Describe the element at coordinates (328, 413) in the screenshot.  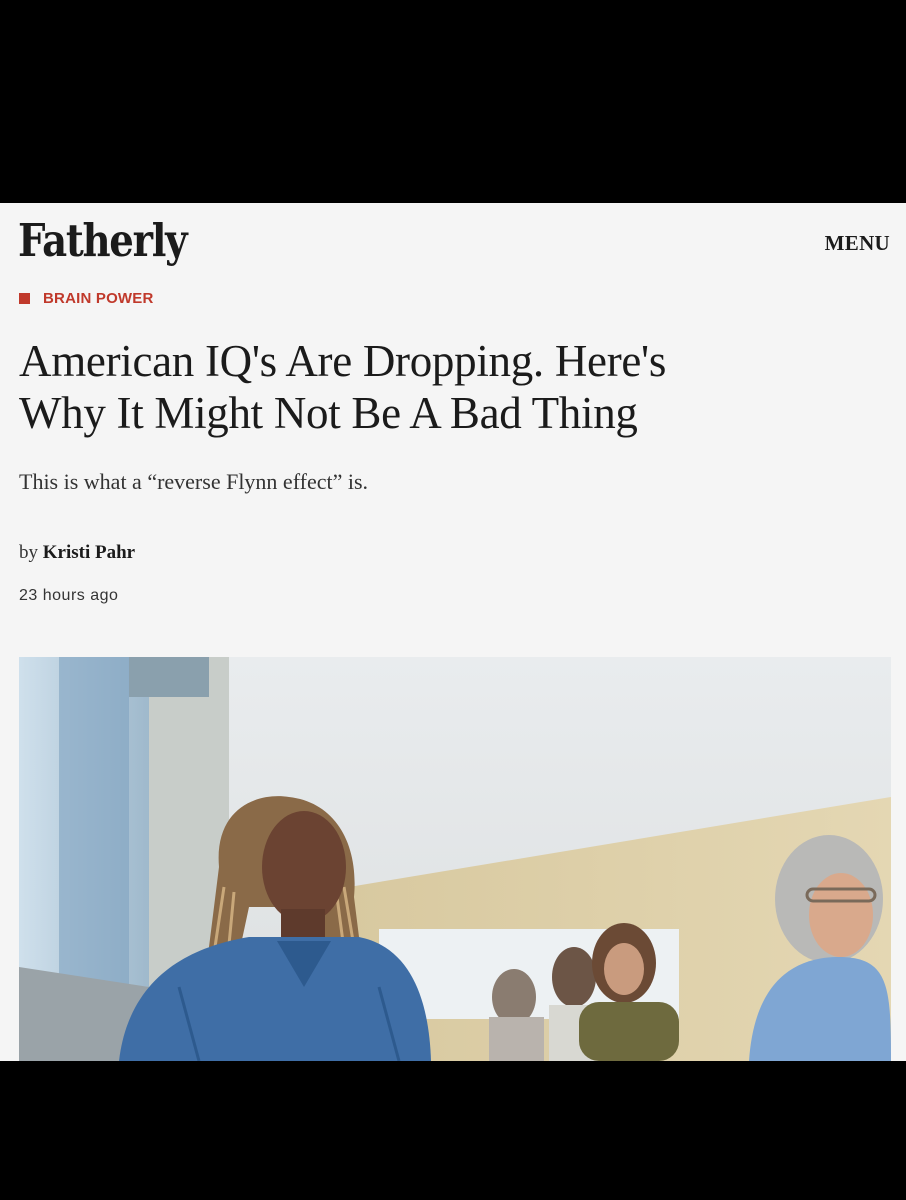
I see `headline-line-2: Why It Might Not Be A Bad Thing` at that location.